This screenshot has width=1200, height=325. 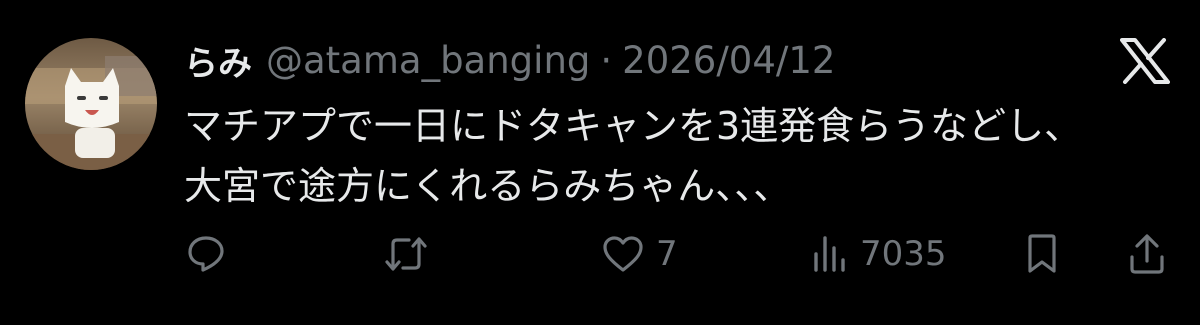 I want to click on bookmark-button, so click(x=1042, y=254).